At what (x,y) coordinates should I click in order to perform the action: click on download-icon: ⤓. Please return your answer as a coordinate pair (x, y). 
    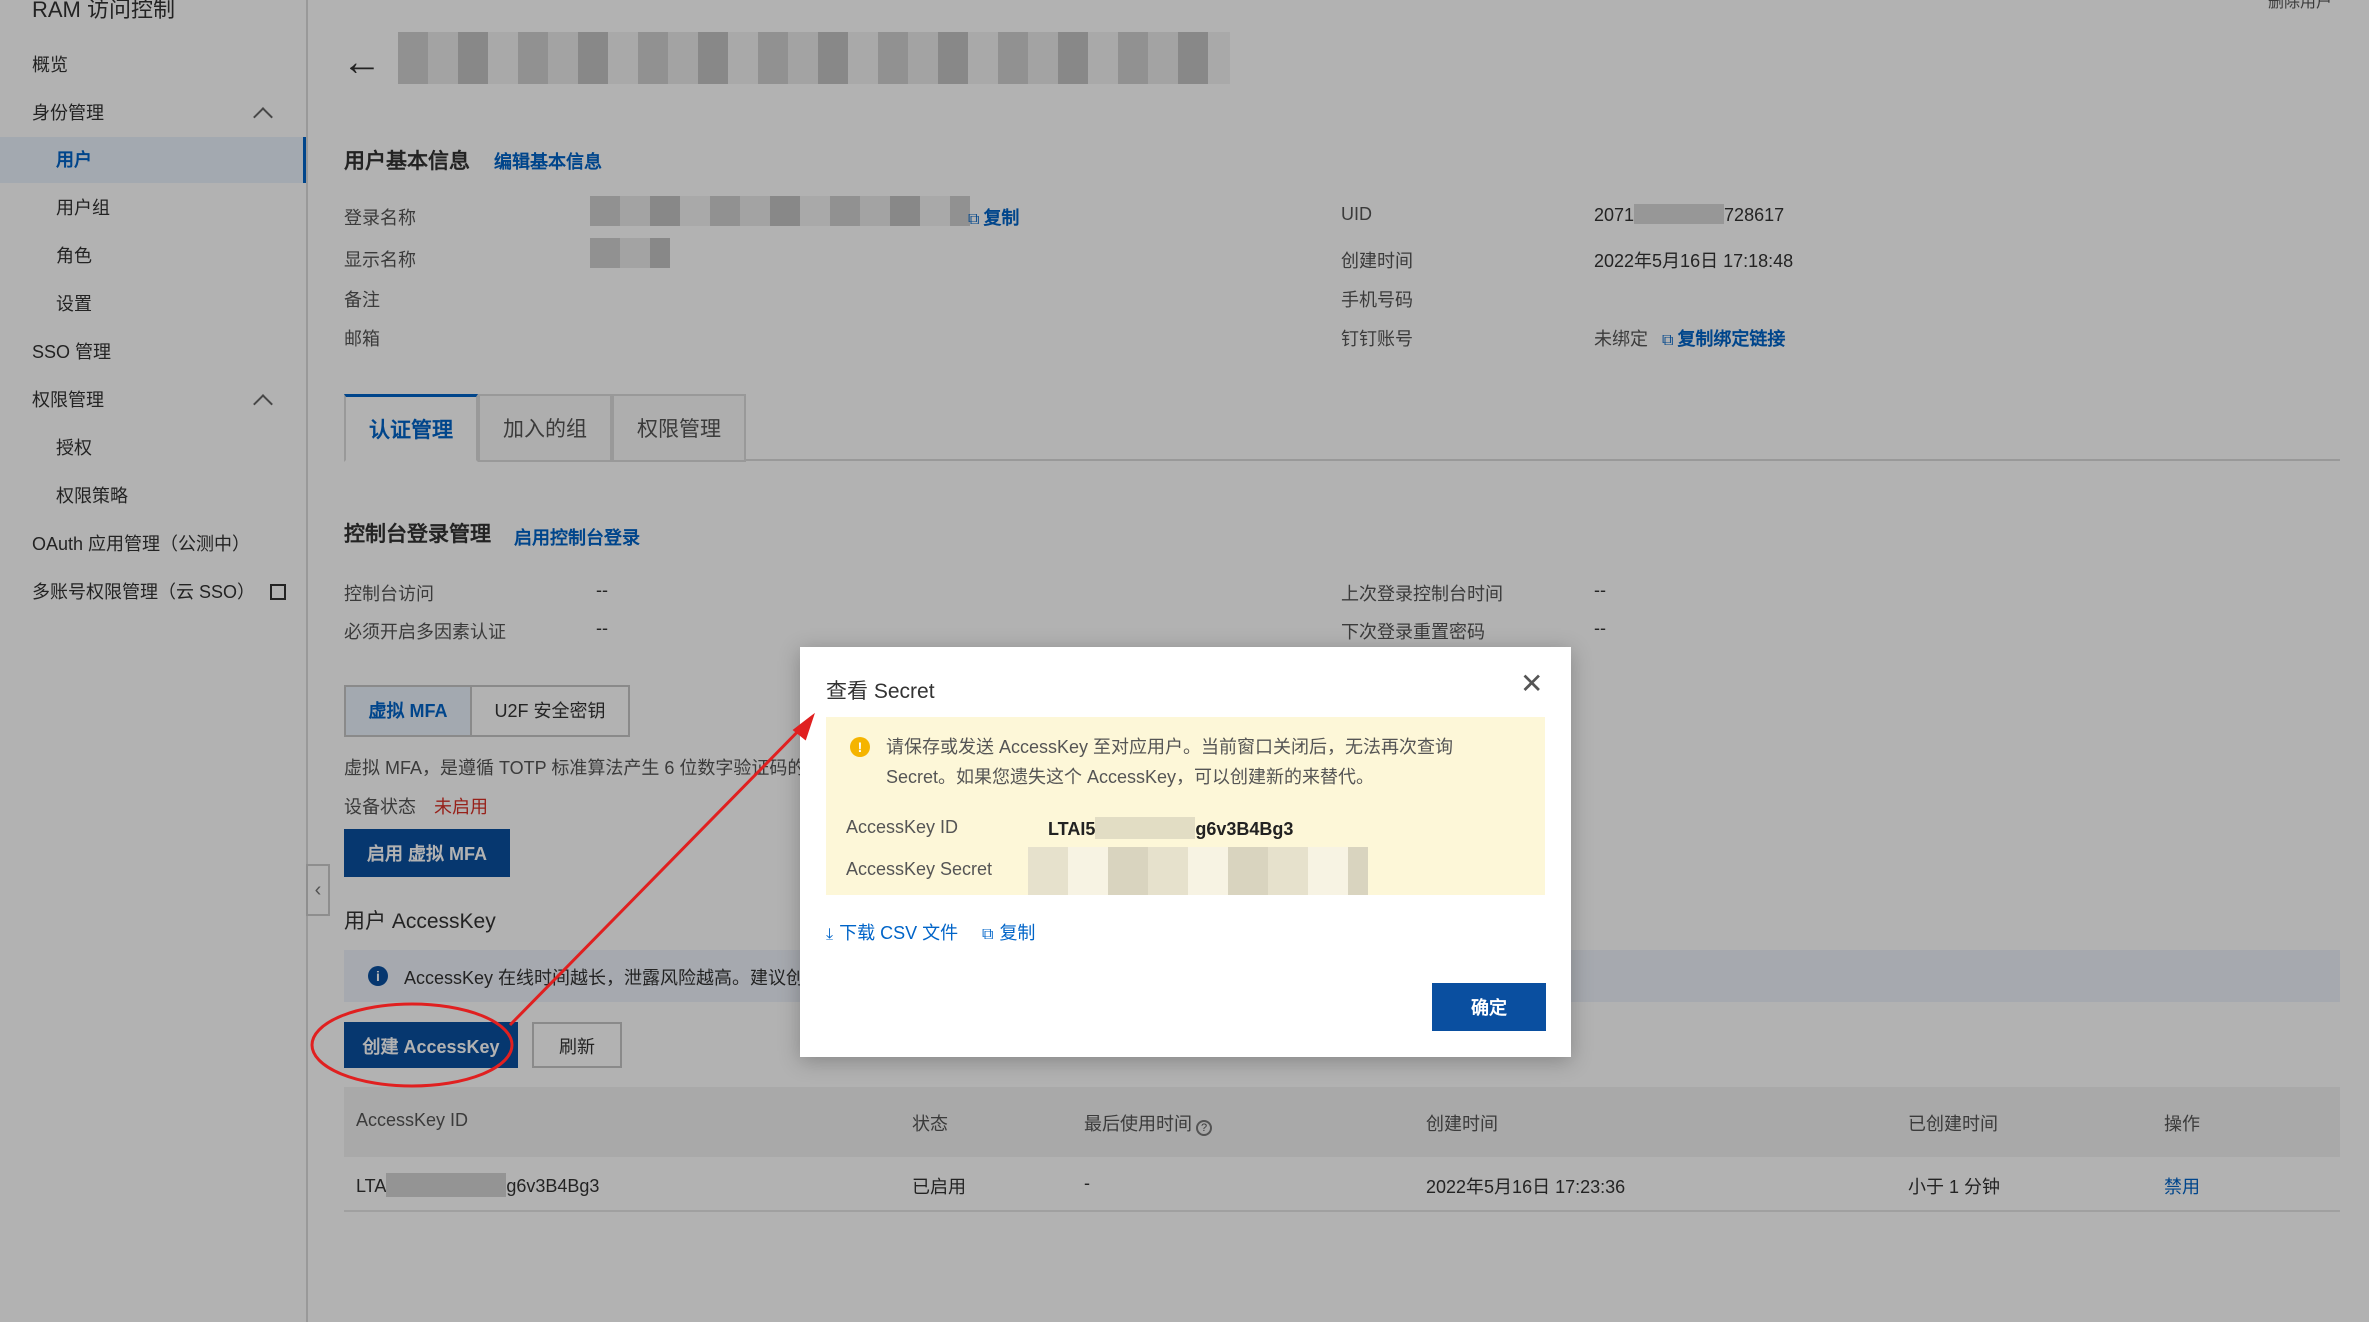
    Looking at the image, I should click on (830, 934).